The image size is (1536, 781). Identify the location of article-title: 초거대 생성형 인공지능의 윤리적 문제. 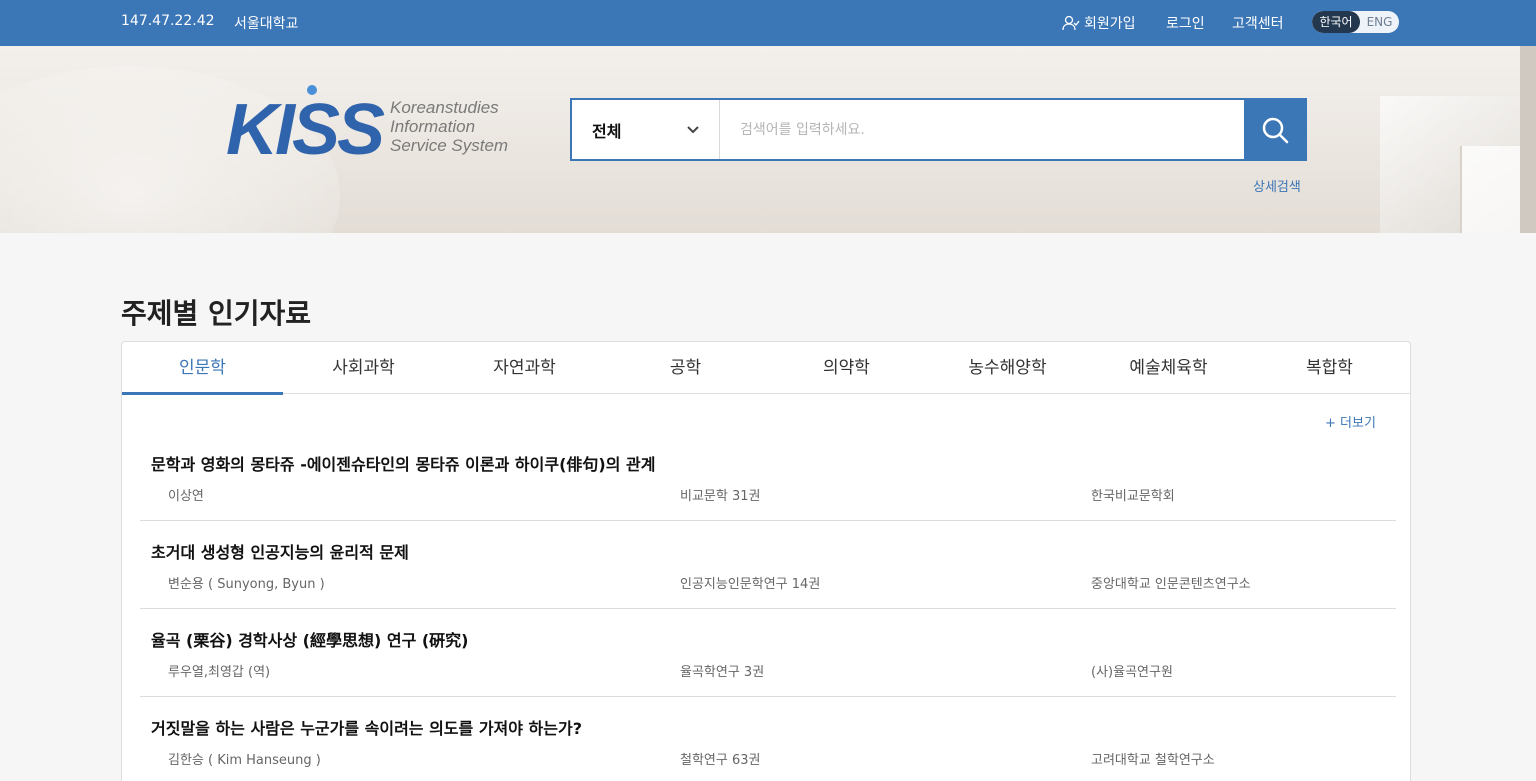
(280, 551).